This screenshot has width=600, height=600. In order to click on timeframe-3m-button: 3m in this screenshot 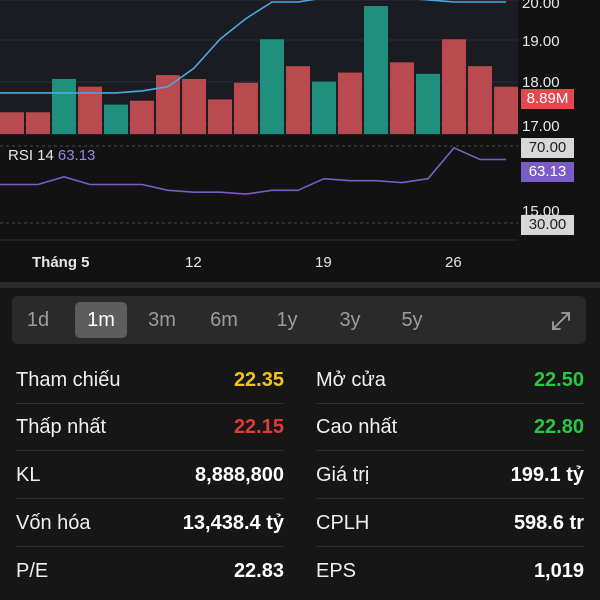, I will do `click(162, 320)`.